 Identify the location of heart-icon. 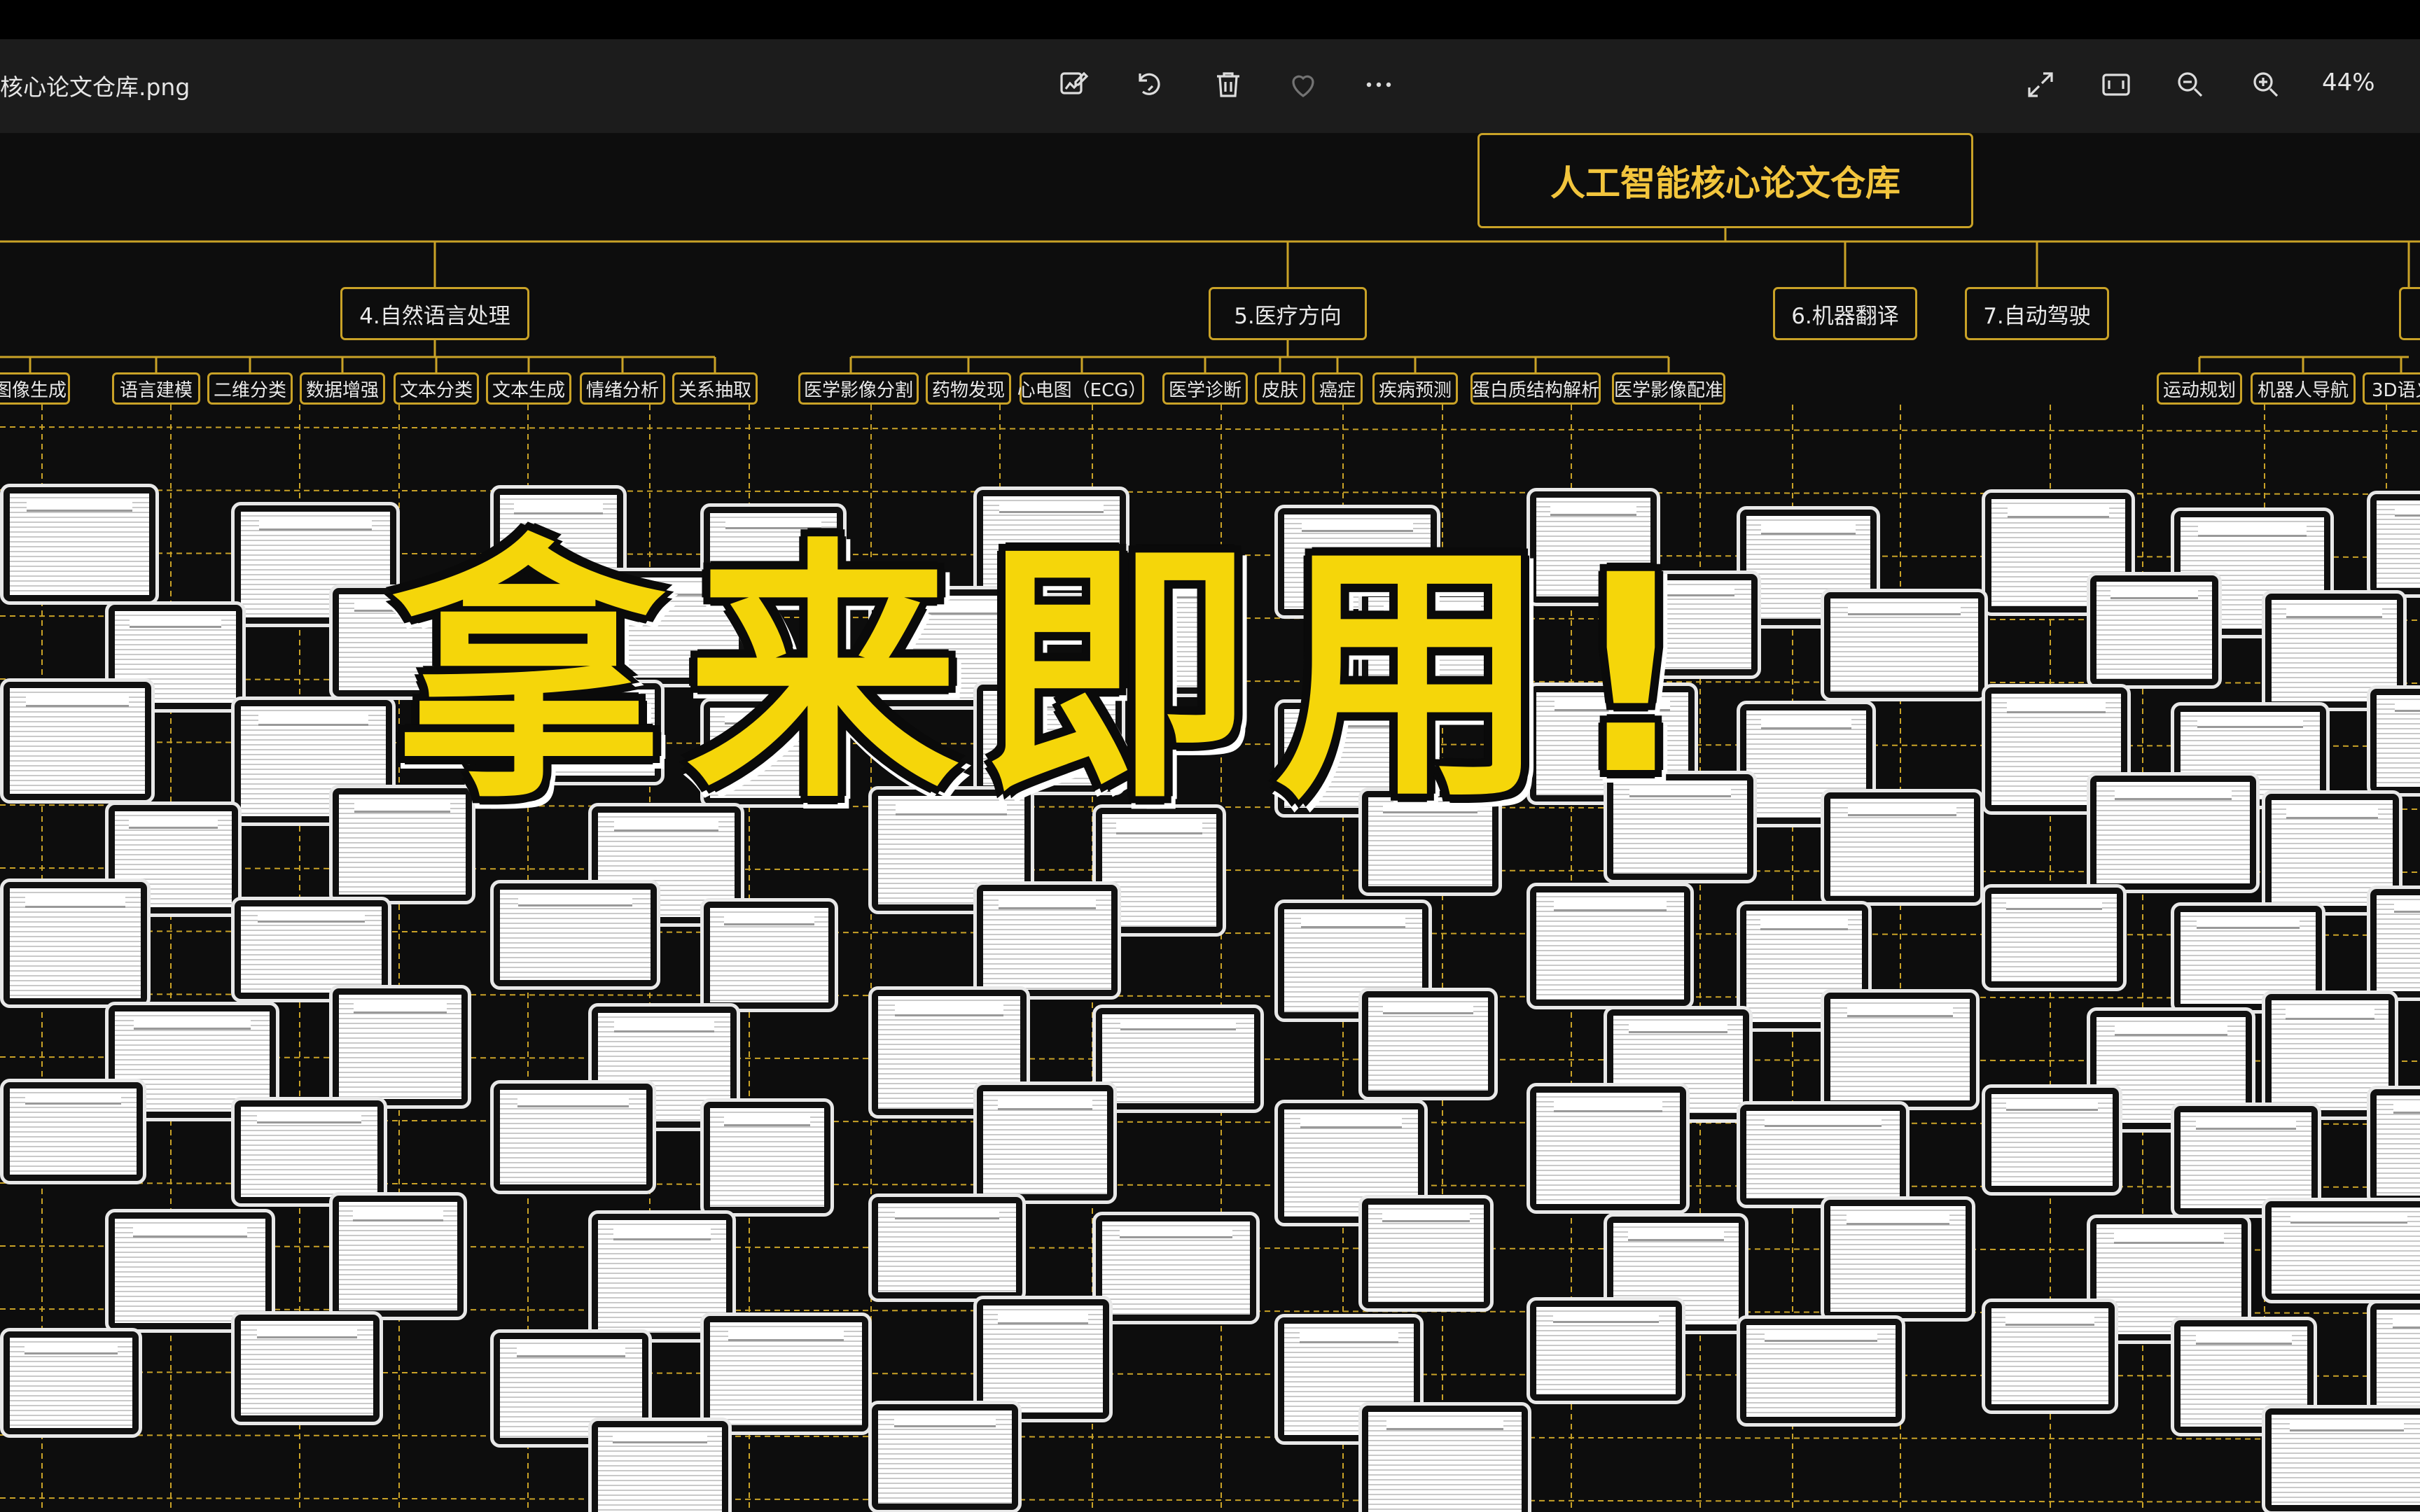
(1303, 85).